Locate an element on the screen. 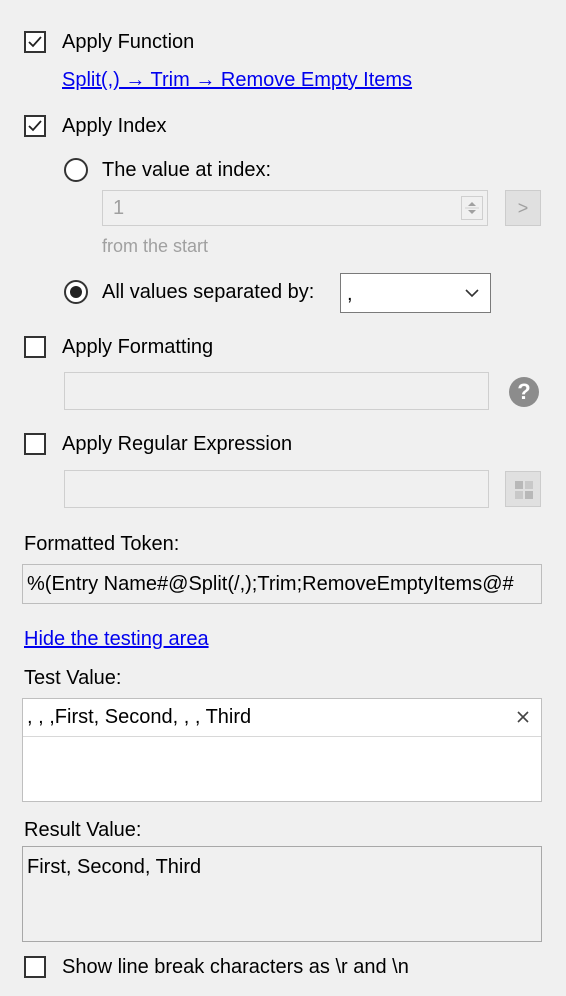 Image resolution: width=566 pixels, height=996 pixels. test-value-label: Test Value: is located at coordinates (73, 678).